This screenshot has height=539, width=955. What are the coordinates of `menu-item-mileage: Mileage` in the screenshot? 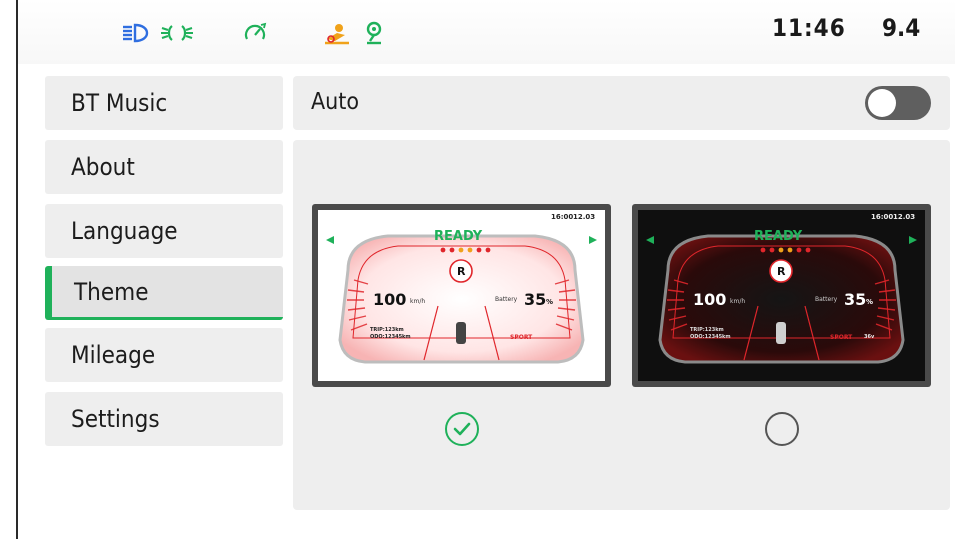 It's located at (164, 355).